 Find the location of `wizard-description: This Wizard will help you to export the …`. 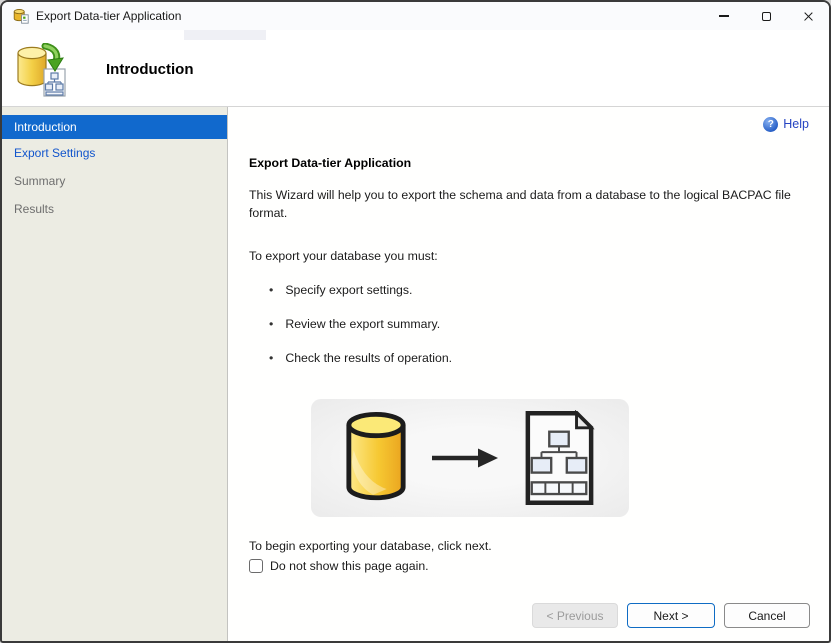

wizard-description: This Wizard will help you to export the … is located at coordinates (520, 204).